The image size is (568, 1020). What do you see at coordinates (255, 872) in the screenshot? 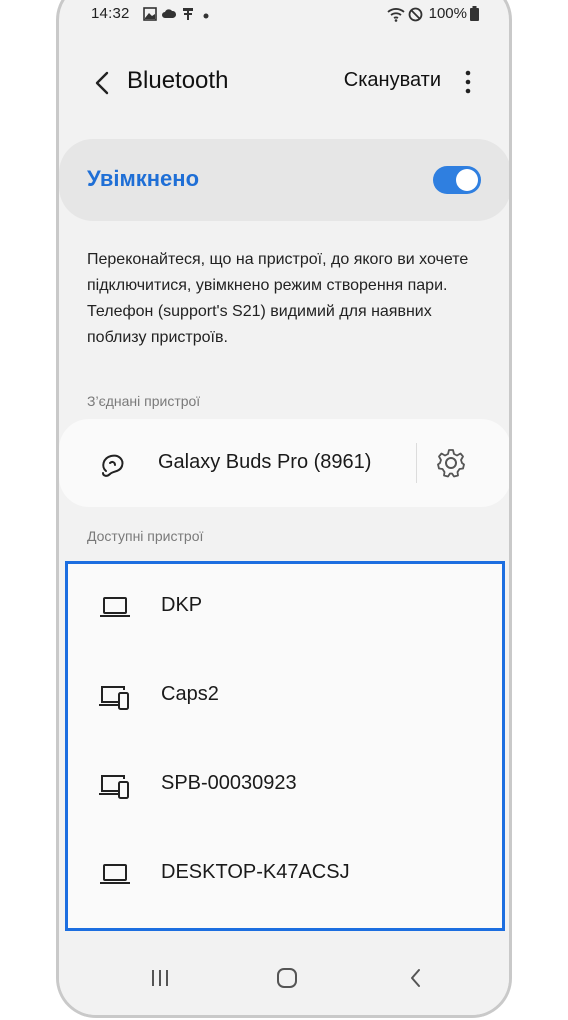
I see `device-name: DESKTOP-K47ACSJ` at bounding box center [255, 872].